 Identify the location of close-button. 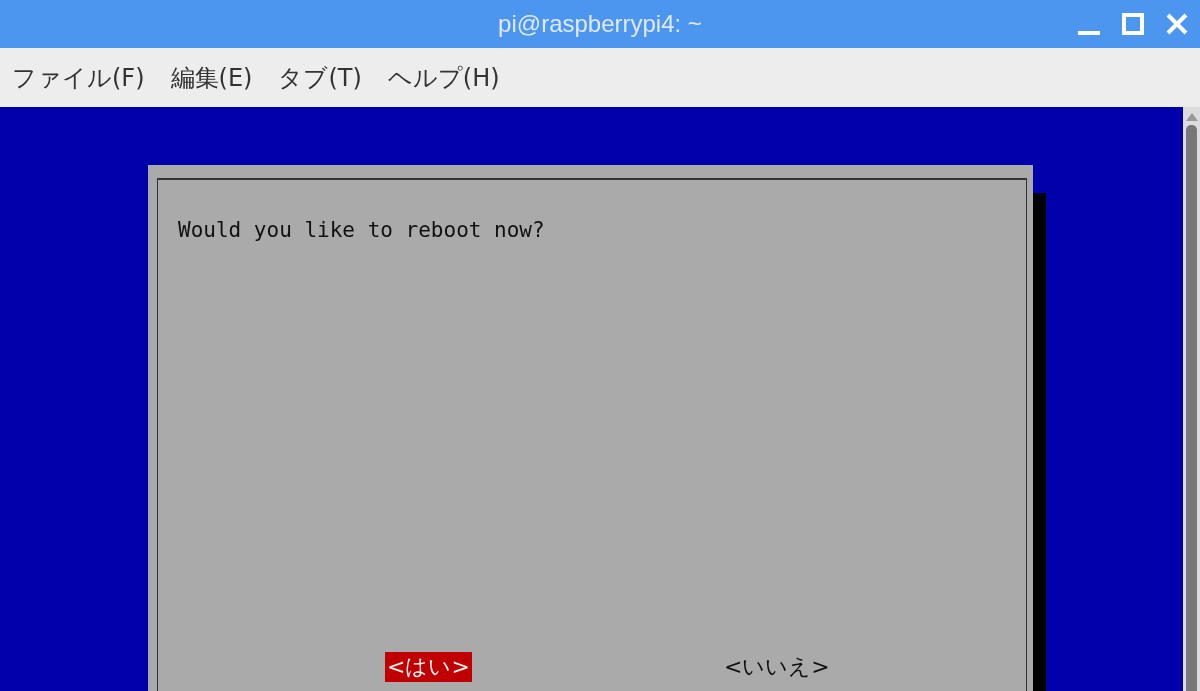
(1177, 24).